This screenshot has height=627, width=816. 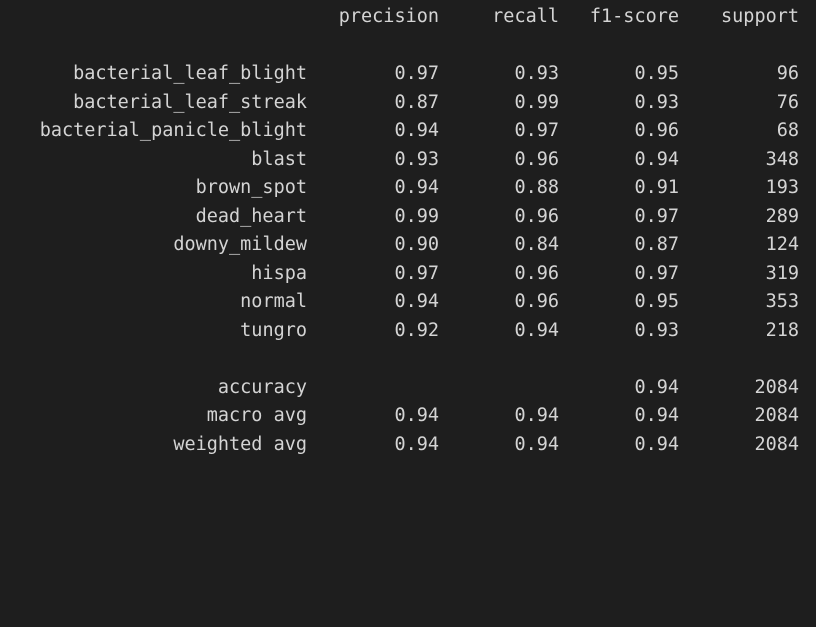 I want to click on row-precision: 0.90, so click(x=416, y=244).